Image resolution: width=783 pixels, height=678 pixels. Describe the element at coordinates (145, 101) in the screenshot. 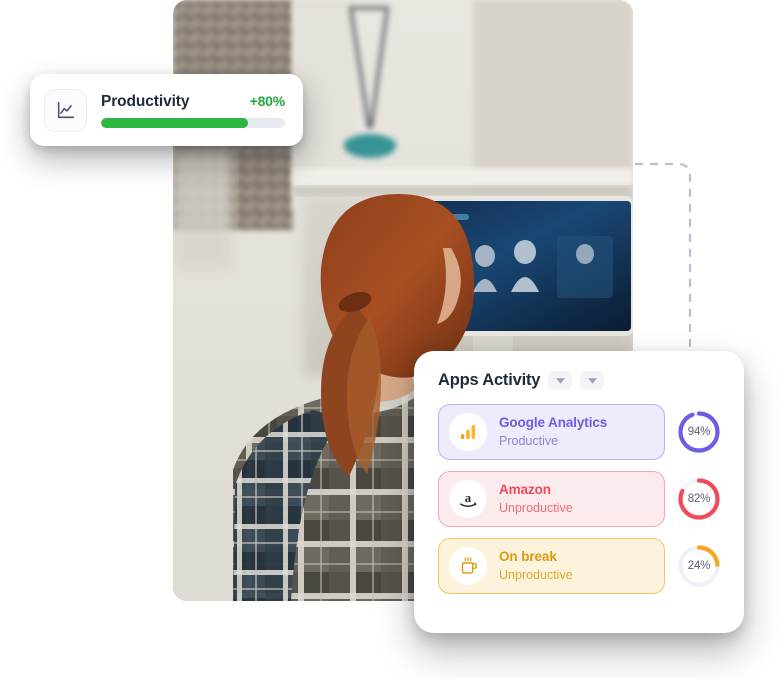

I see `productivity-title: Productivity` at that location.